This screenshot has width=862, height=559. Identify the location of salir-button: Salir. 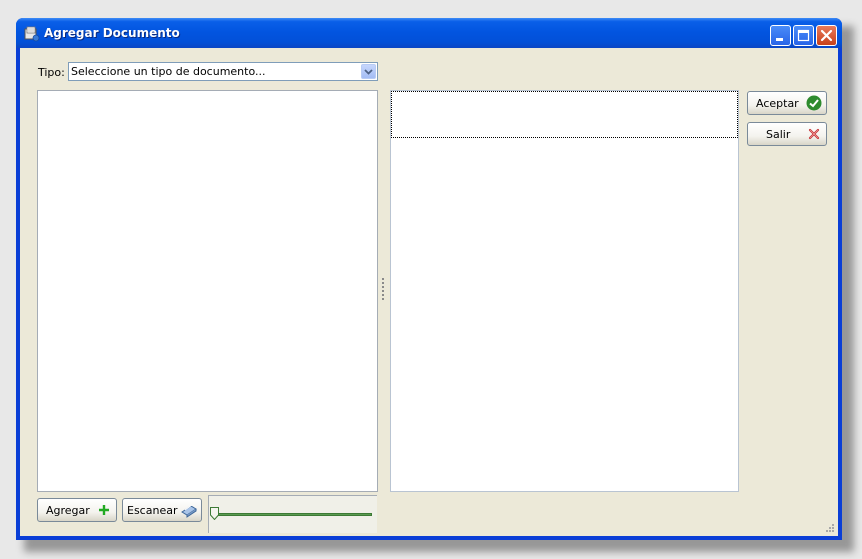
(787, 134).